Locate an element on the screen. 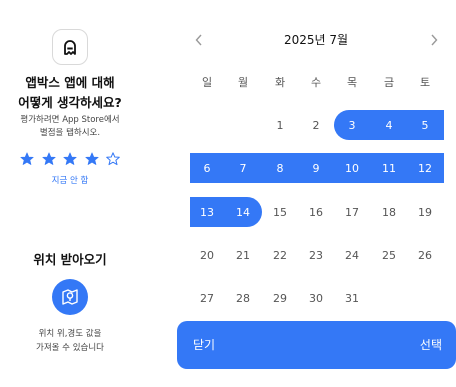 Image resolution: width=456 pixels, height=387 pixels. rating-title-line-1: 앱박스 앱에 대해 is located at coordinates (70, 82).